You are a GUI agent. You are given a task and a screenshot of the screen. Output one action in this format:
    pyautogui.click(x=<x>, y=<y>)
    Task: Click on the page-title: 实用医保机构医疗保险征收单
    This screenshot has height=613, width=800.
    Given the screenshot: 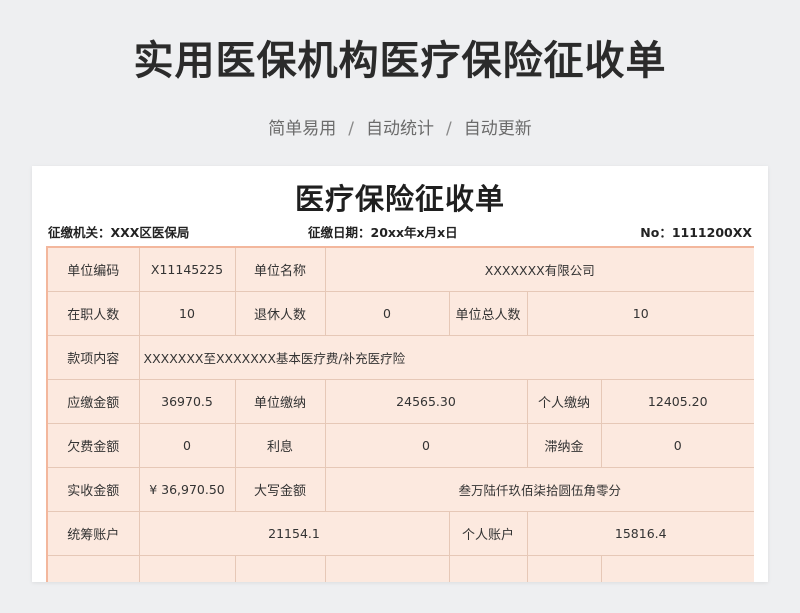 What is the action you would take?
    pyautogui.click(x=400, y=61)
    